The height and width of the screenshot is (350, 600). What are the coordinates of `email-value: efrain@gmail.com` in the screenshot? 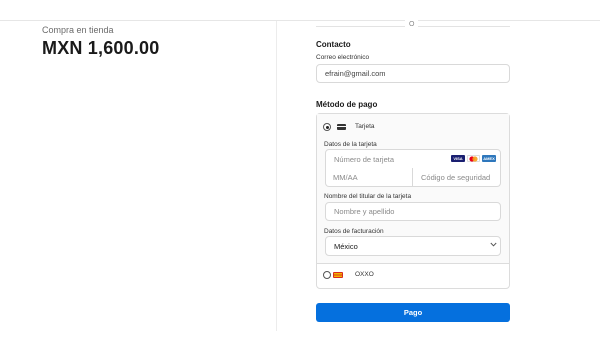 It's located at (355, 73).